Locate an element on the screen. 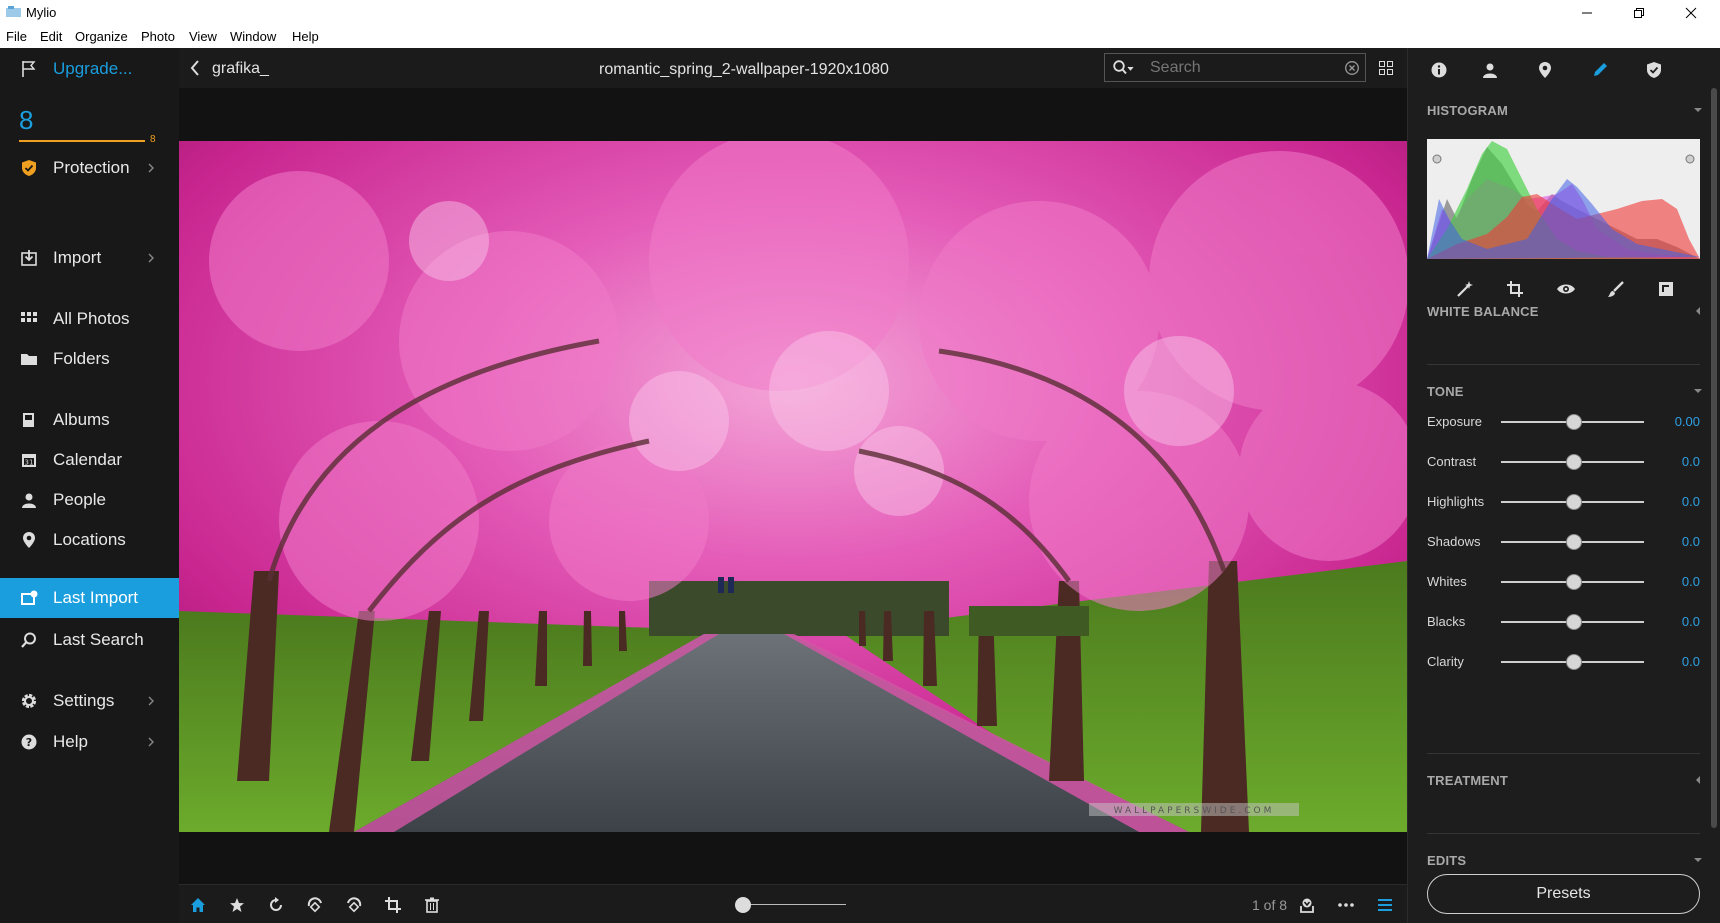 Image resolution: width=1720 pixels, height=923 pixels. red-eye-icon is located at coordinates (1566, 289).